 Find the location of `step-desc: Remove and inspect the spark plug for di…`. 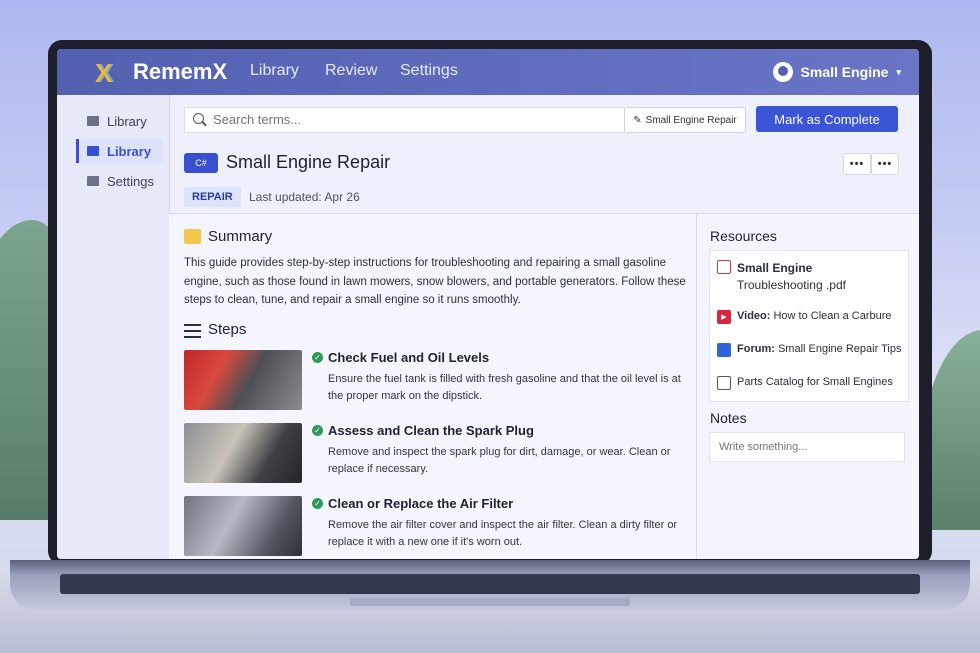

step-desc: Remove and inspect the spark plug for di… is located at coordinates (499, 460).